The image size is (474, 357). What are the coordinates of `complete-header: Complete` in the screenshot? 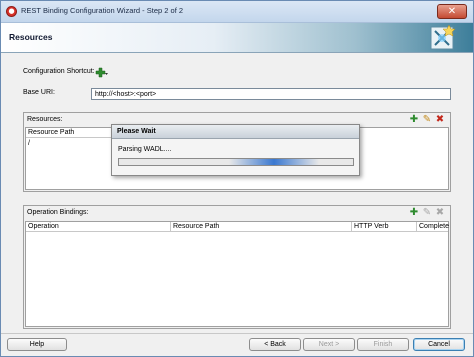 It's located at (433, 227).